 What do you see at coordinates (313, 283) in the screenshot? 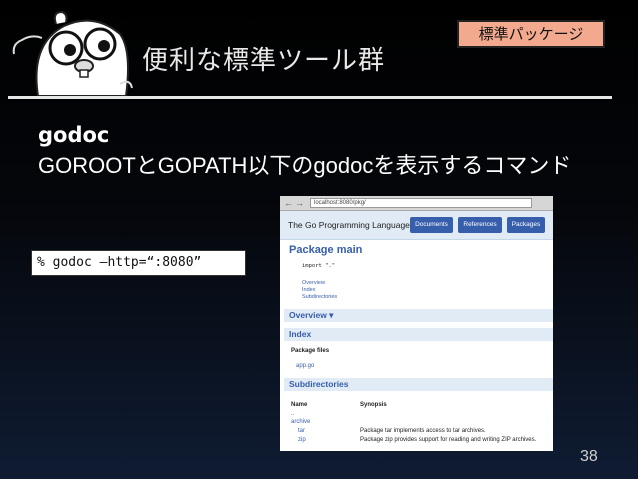
I see `toc-overview-link: Overview` at bounding box center [313, 283].